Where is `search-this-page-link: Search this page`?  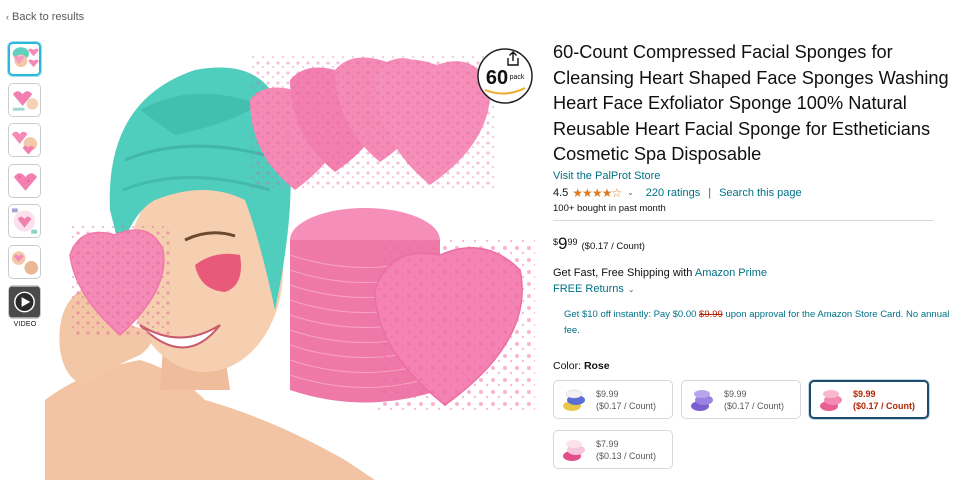 search-this-page-link: Search this page is located at coordinates (760, 193).